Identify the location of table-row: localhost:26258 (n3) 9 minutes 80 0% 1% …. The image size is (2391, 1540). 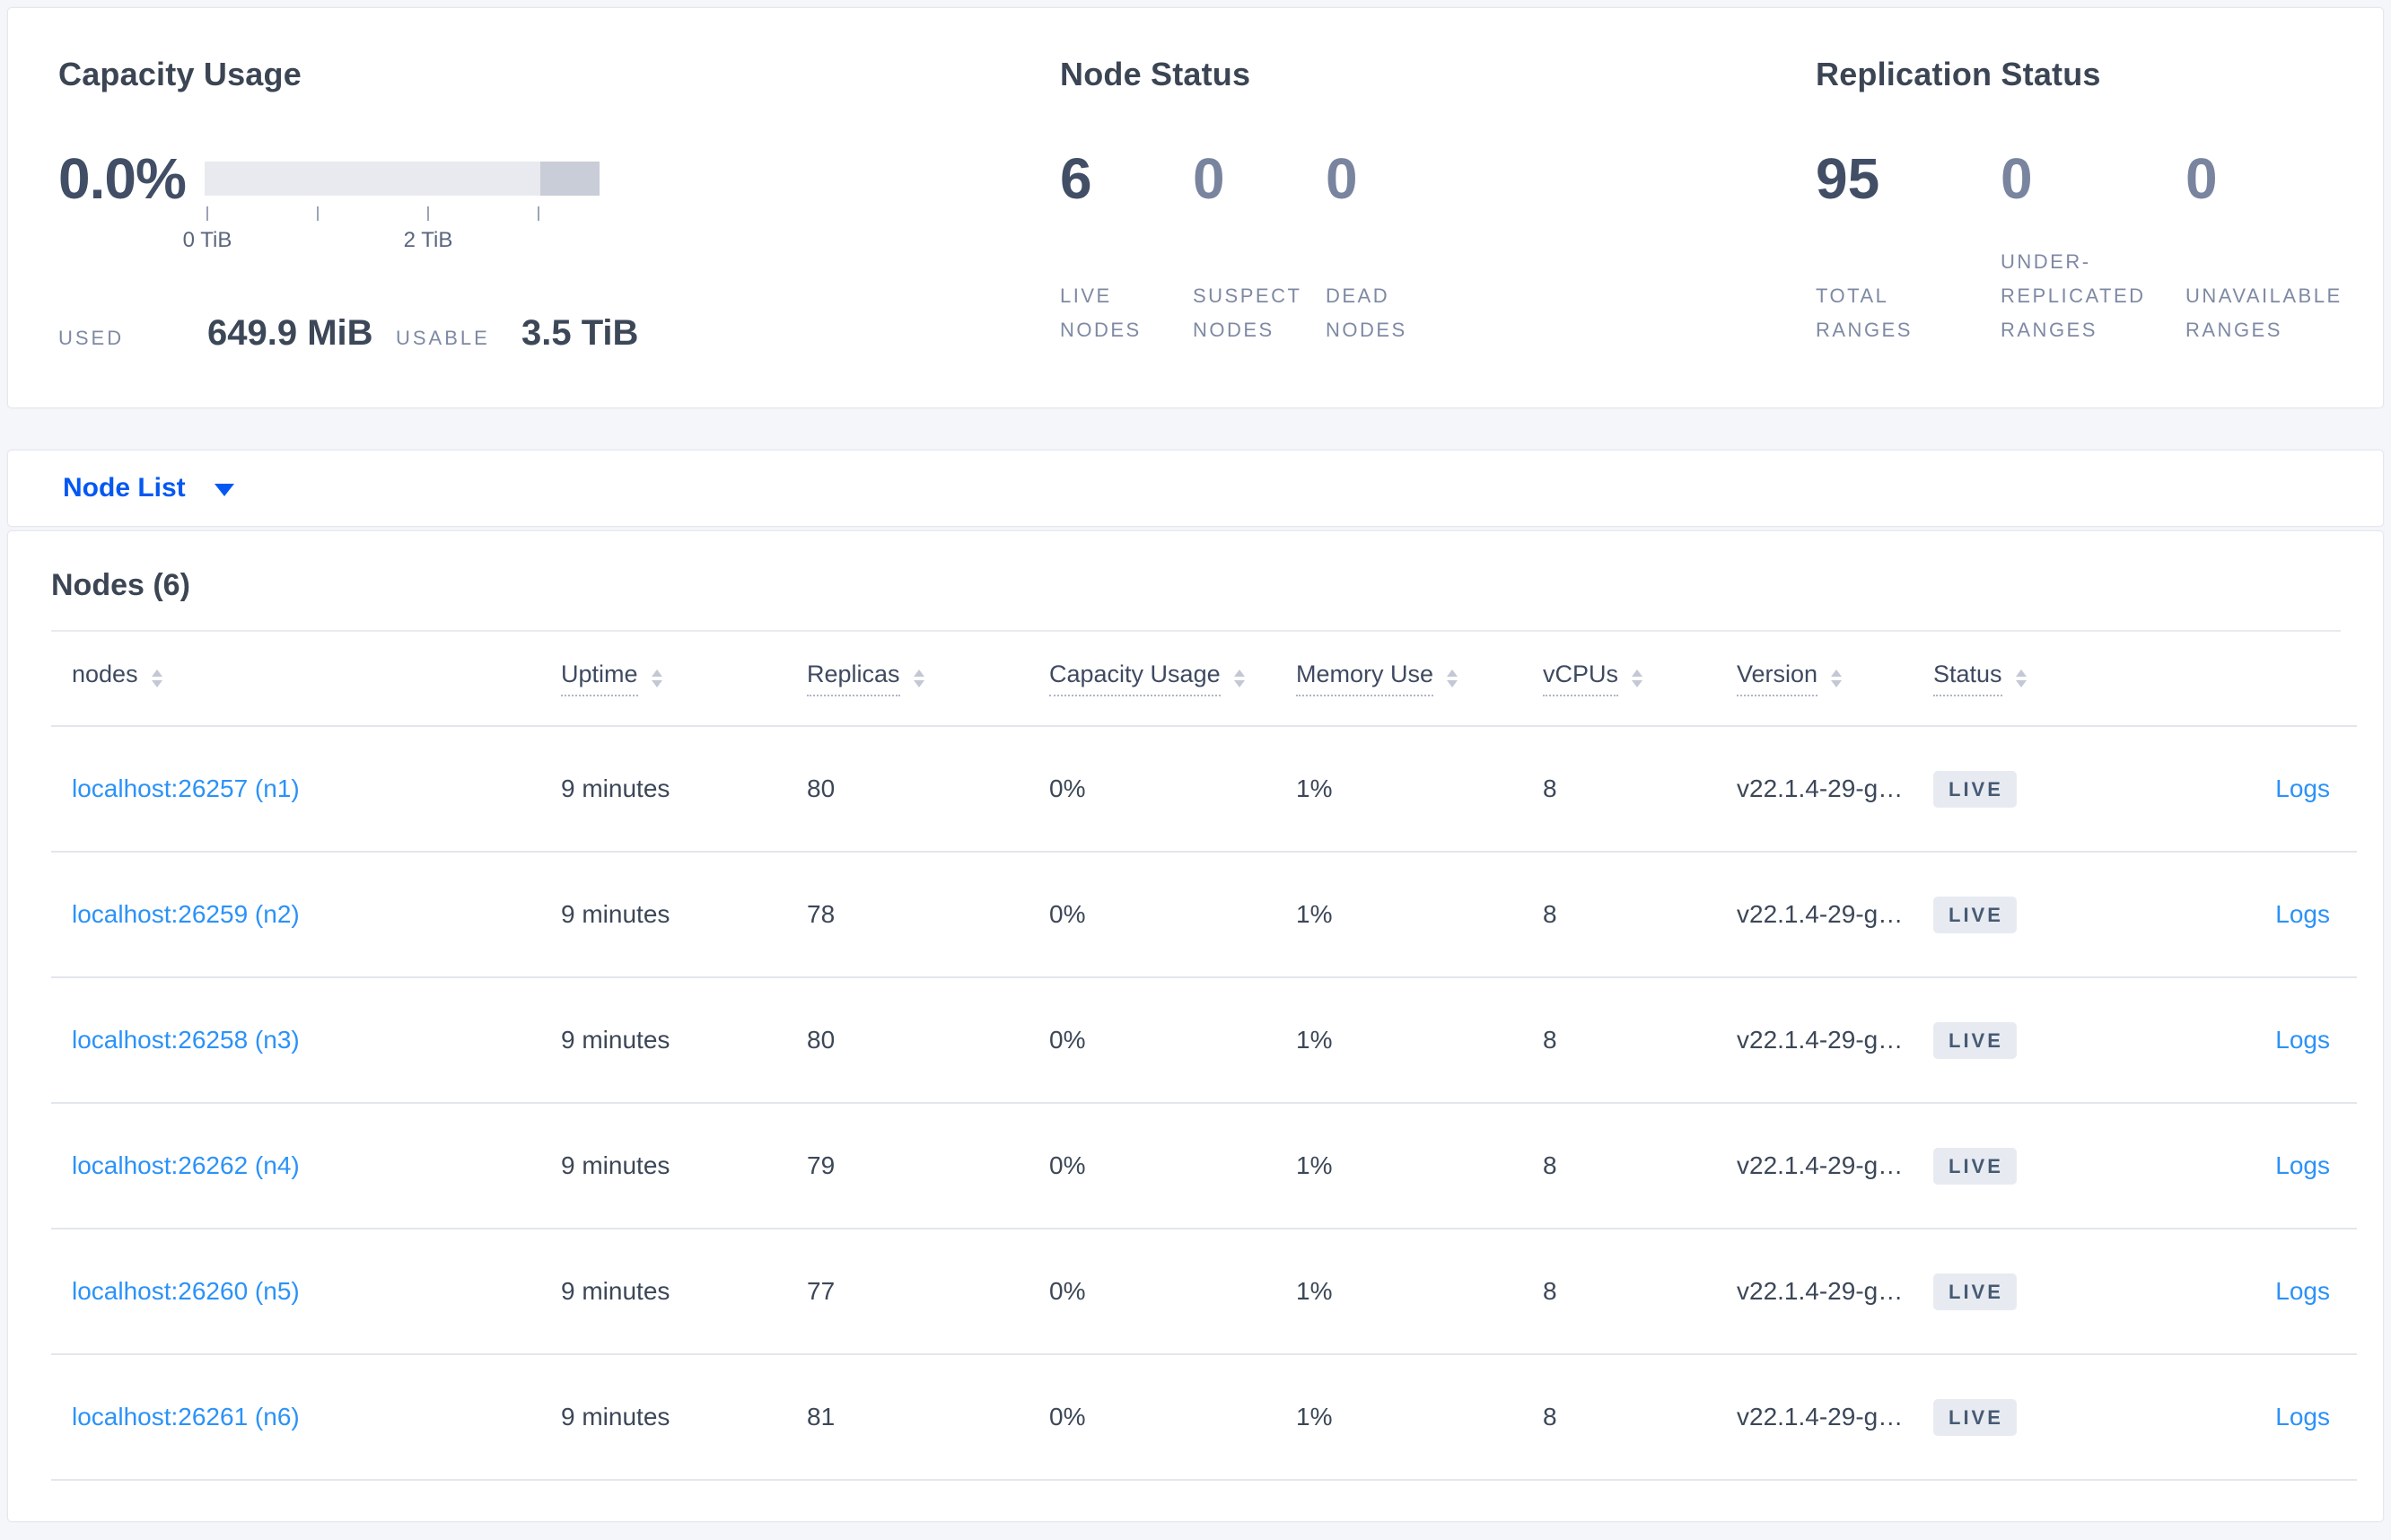
(1204, 1039).